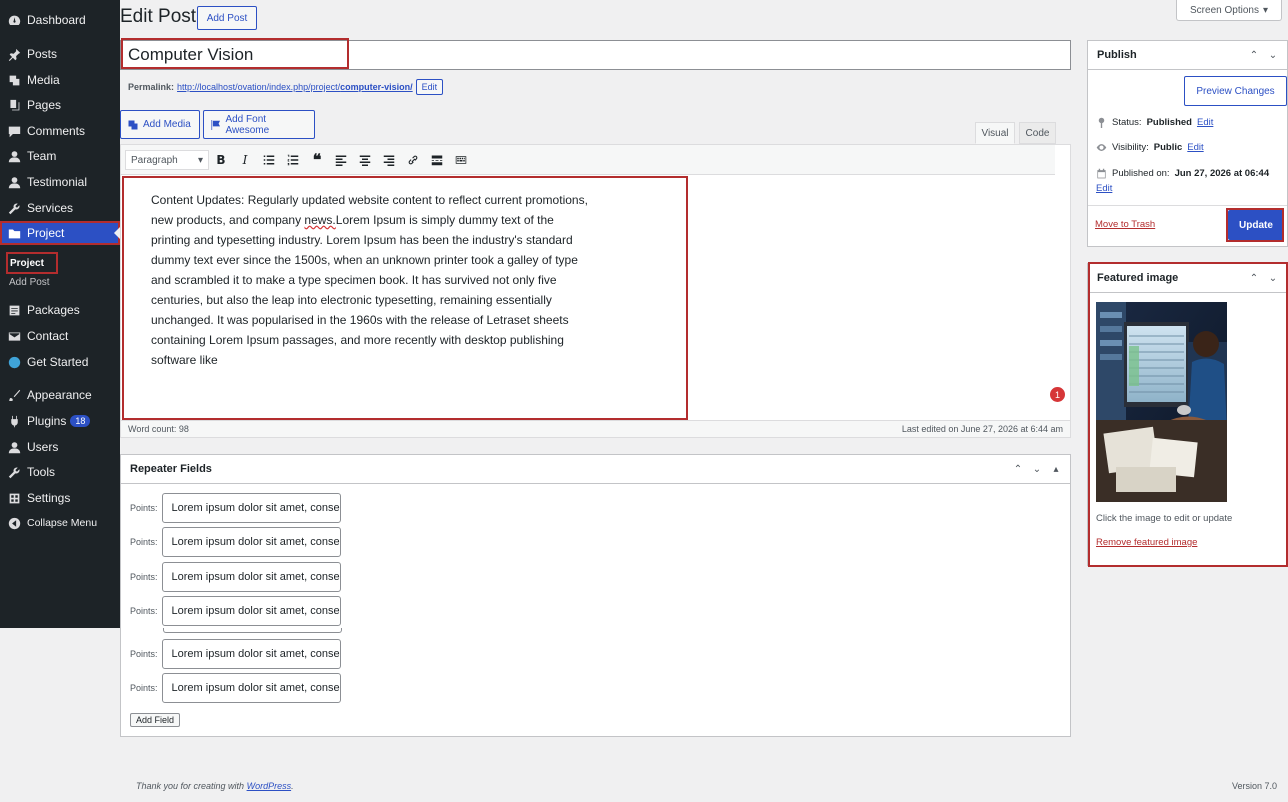  What do you see at coordinates (80, 421) in the screenshot?
I see `plugins-update-badge: 18` at bounding box center [80, 421].